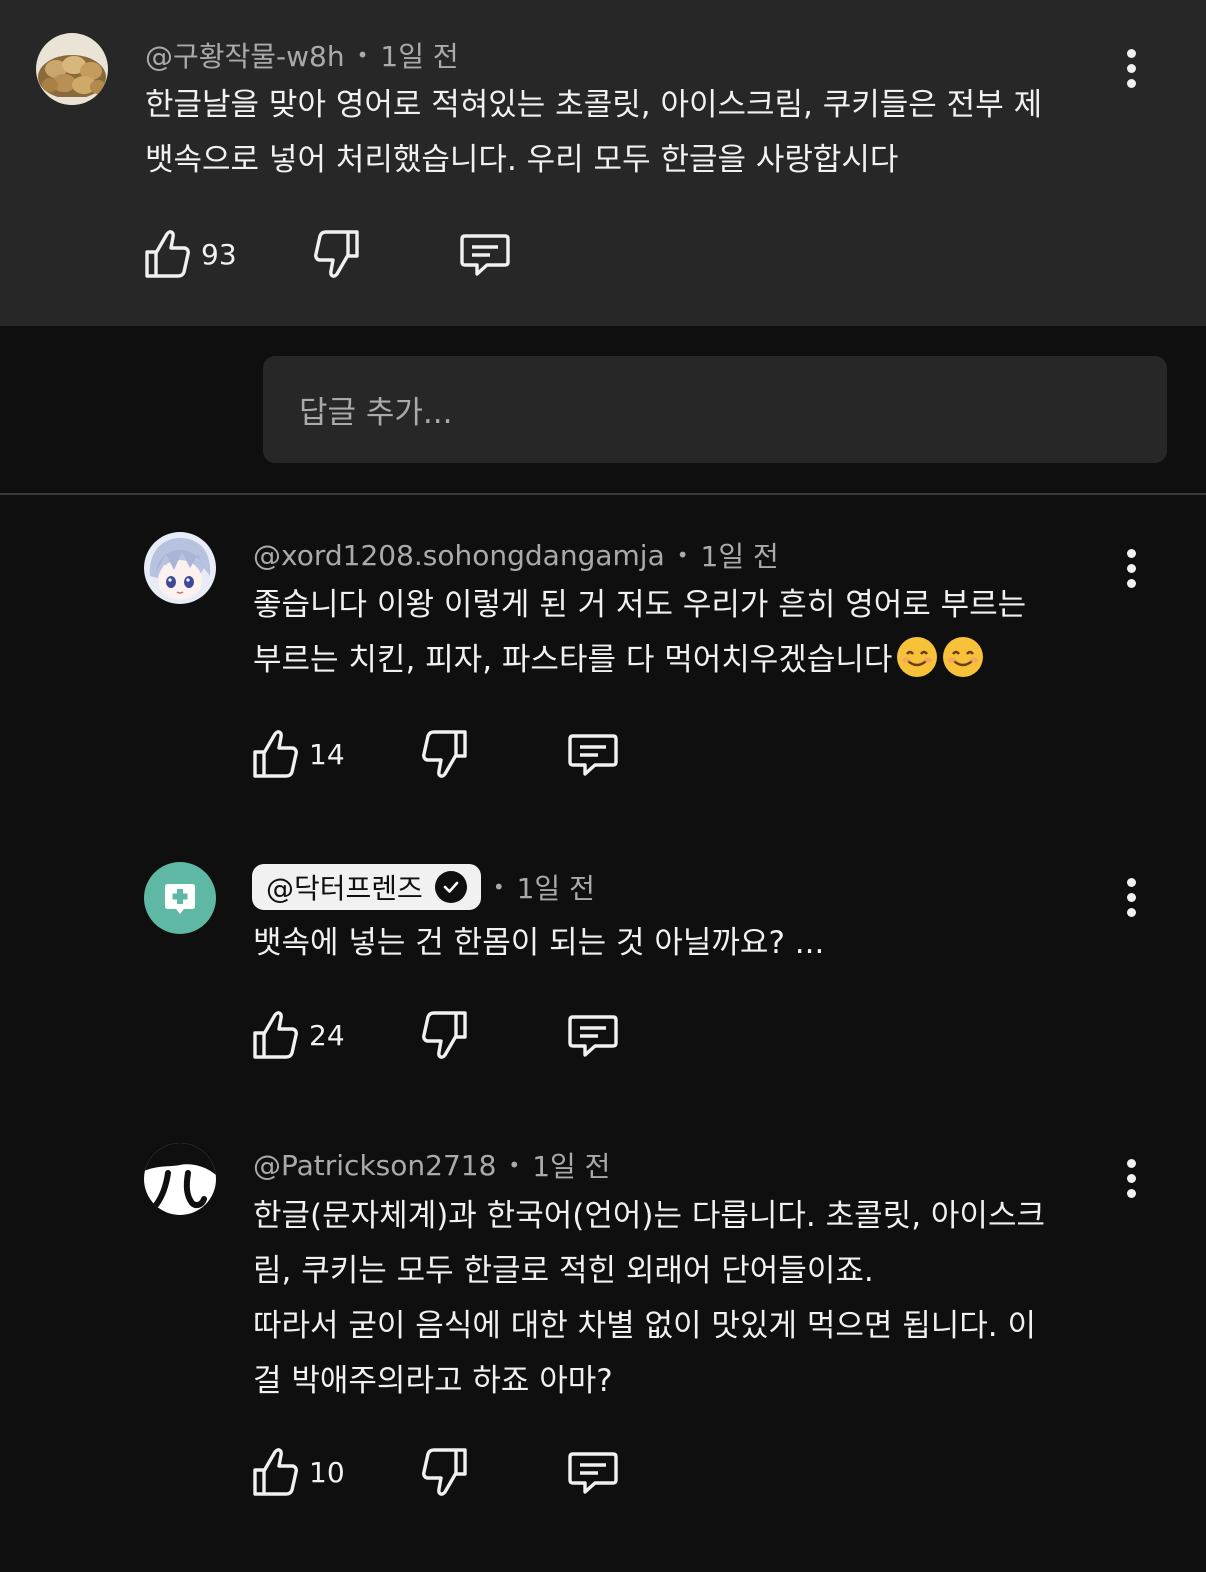 This screenshot has width=1206, height=1572. What do you see at coordinates (327, 1035) in the screenshot?
I see `like-count: 24` at bounding box center [327, 1035].